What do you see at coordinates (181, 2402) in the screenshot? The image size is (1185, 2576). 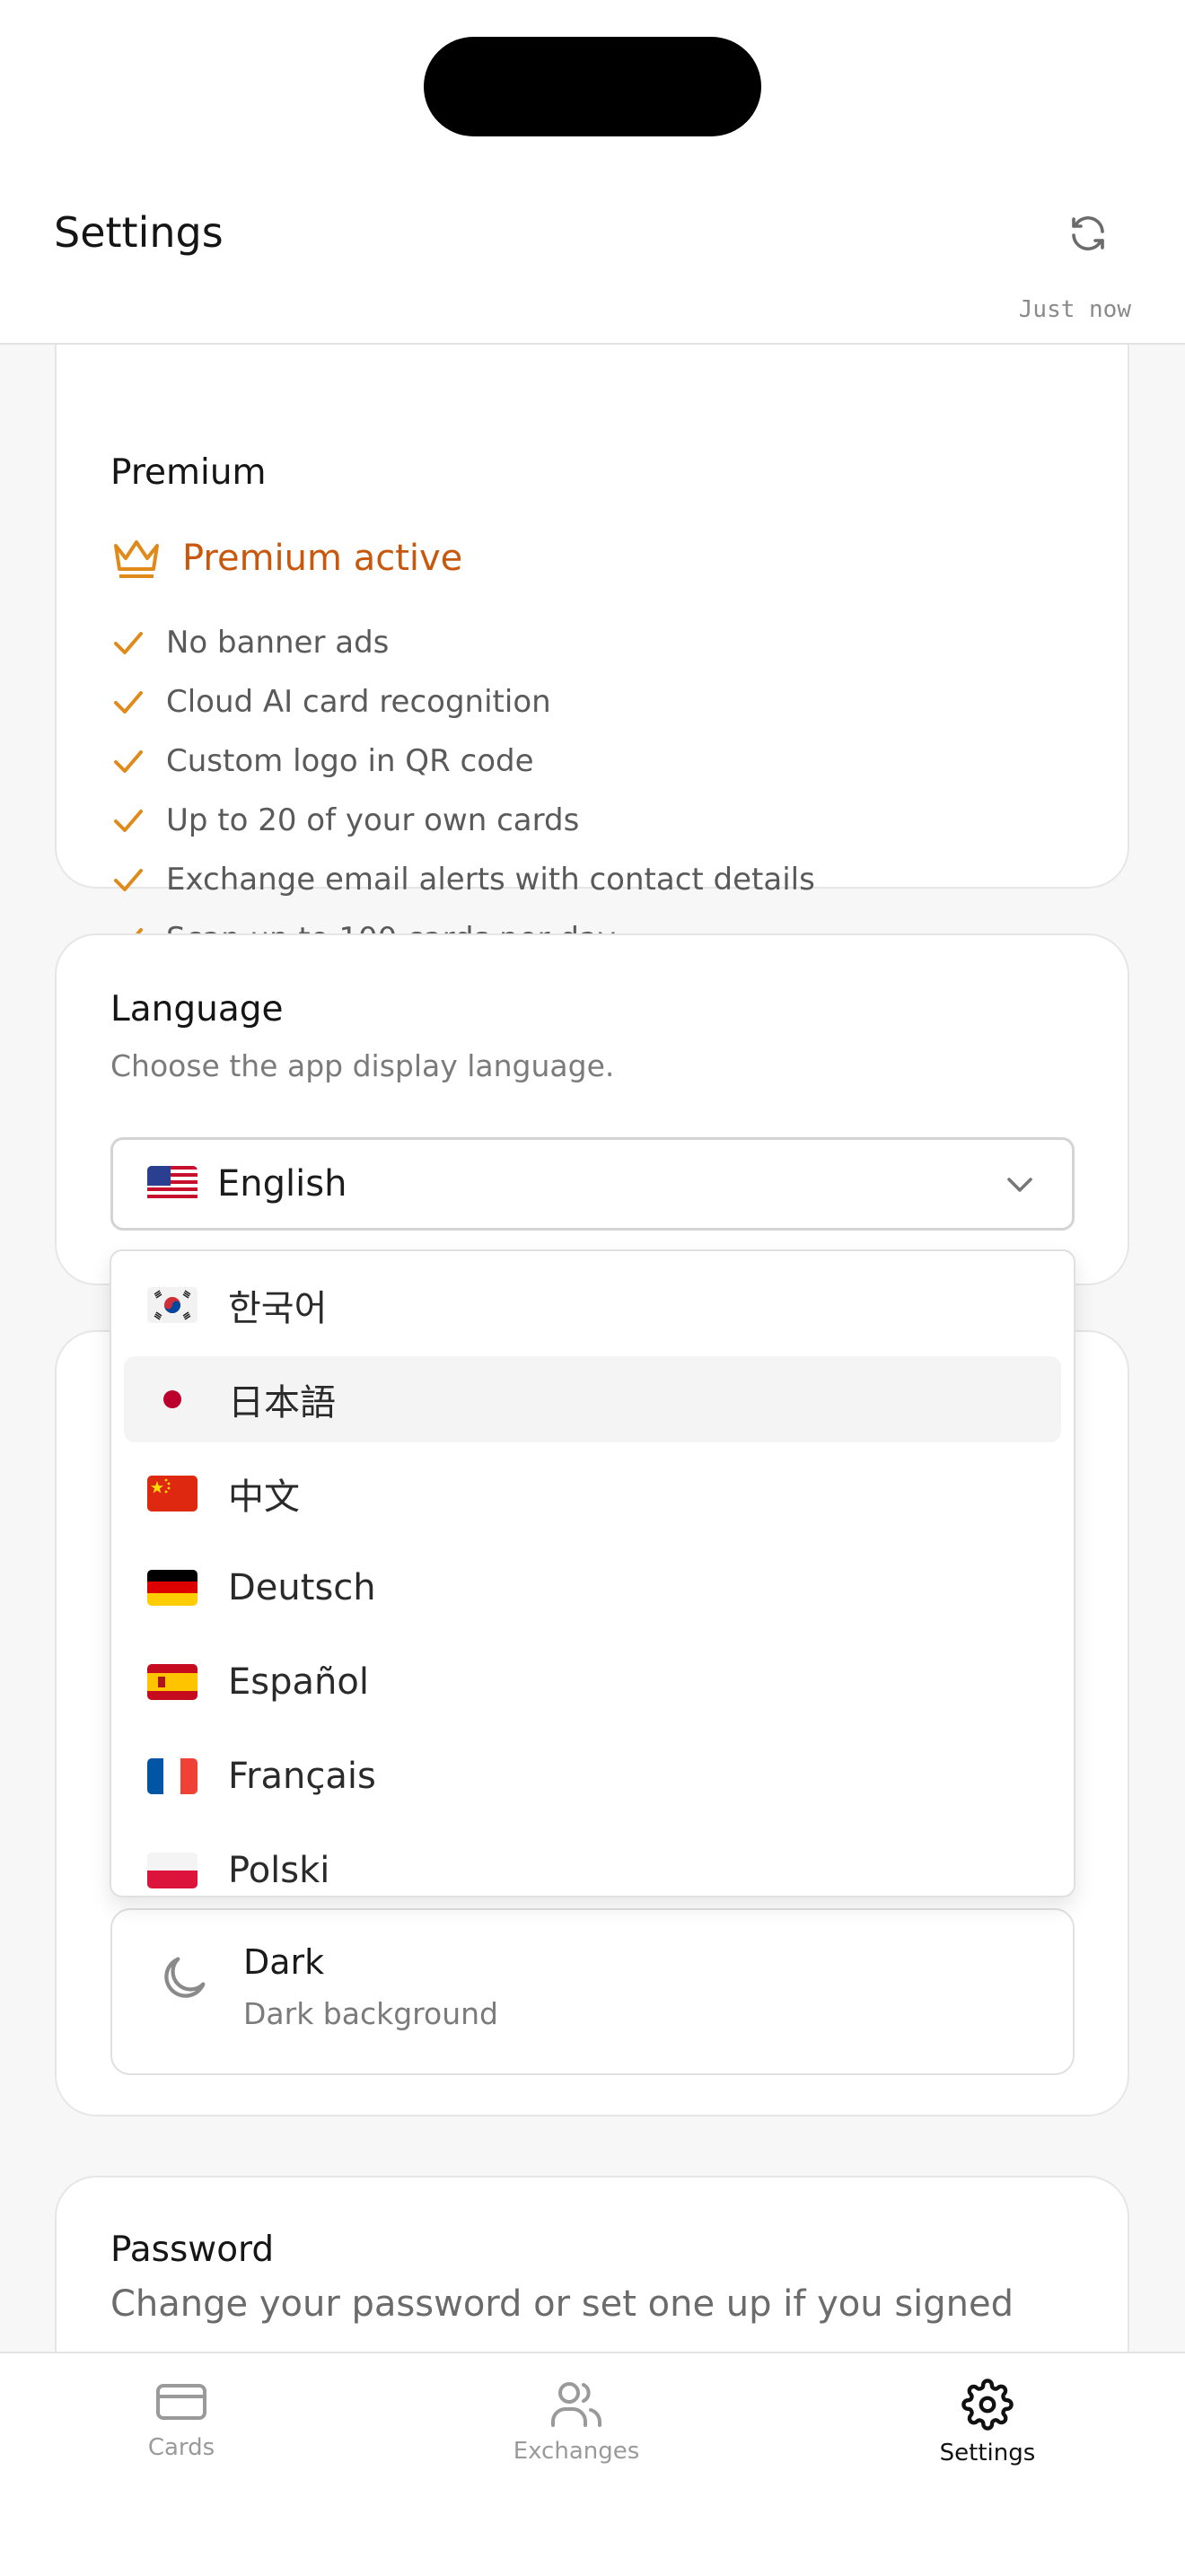 I see `card-icon` at bounding box center [181, 2402].